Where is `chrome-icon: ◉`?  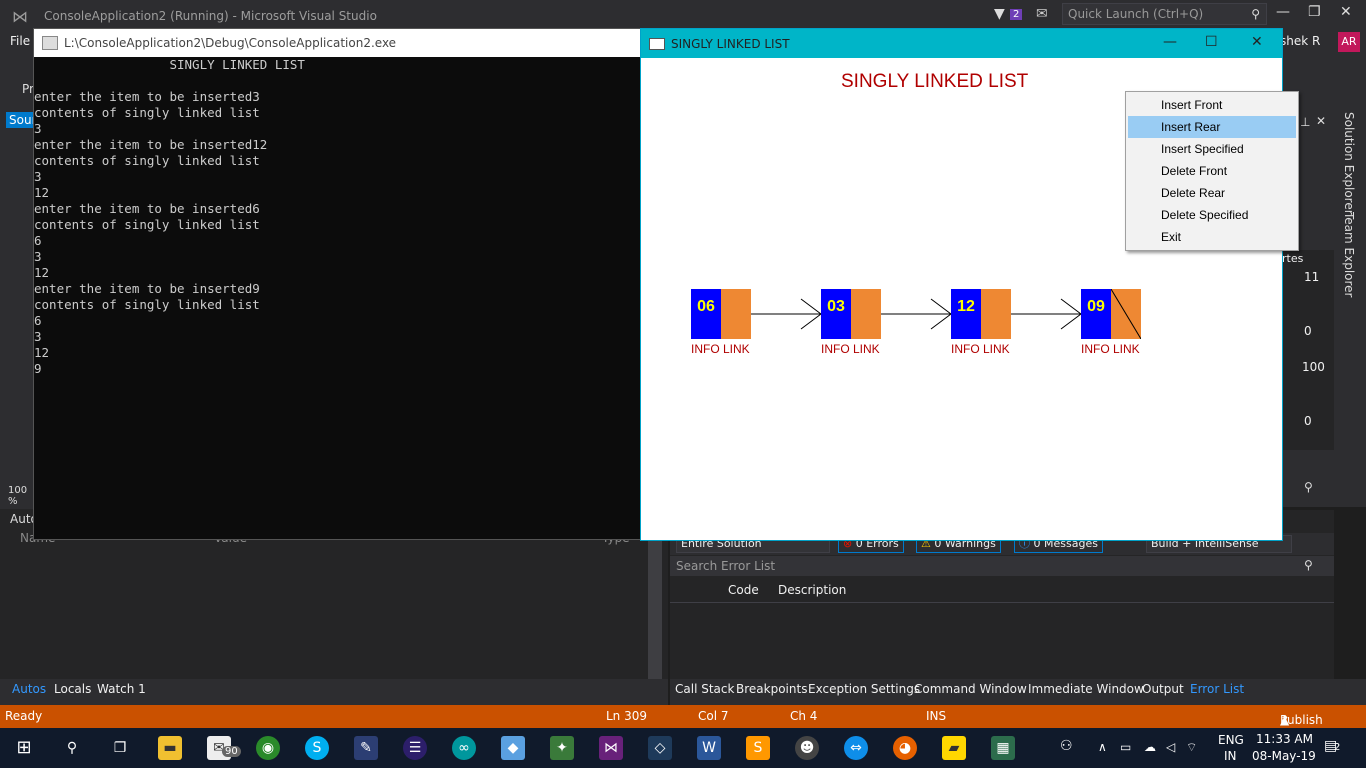
chrome-icon: ◉ is located at coordinates (268, 748).